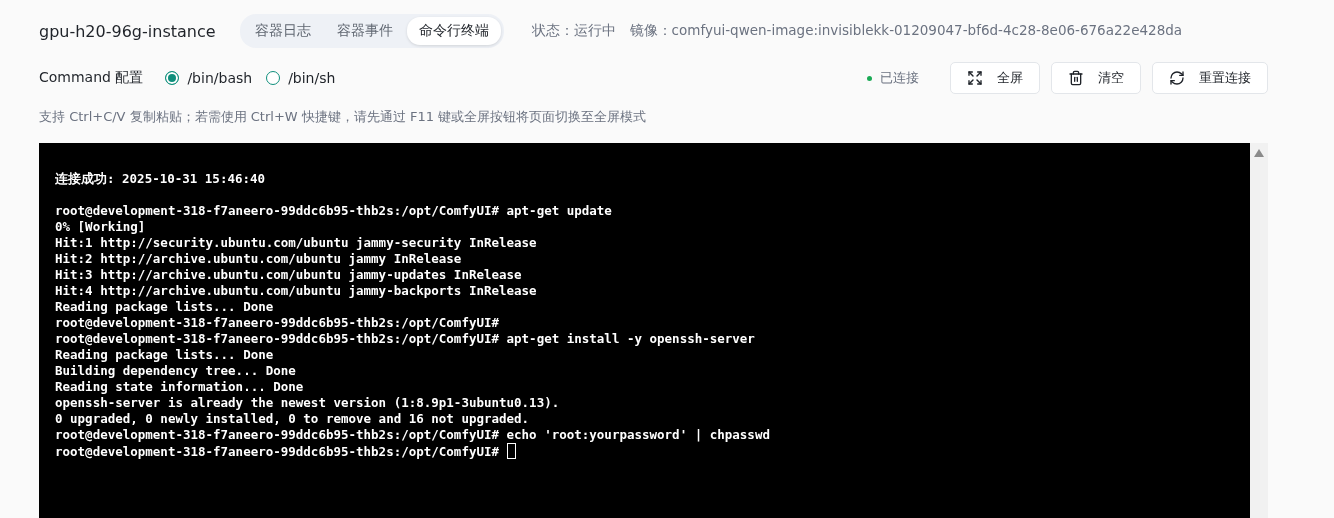 Image resolution: width=1334 pixels, height=518 pixels. What do you see at coordinates (413, 435) in the screenshot?
I see `terminal-line: root@development-318-f7aneero-99ddc6b95-thb2s:/opt/ComfyUI# echo 'root:yourpassword' | chpasswd` at bounding box center [413, 435].